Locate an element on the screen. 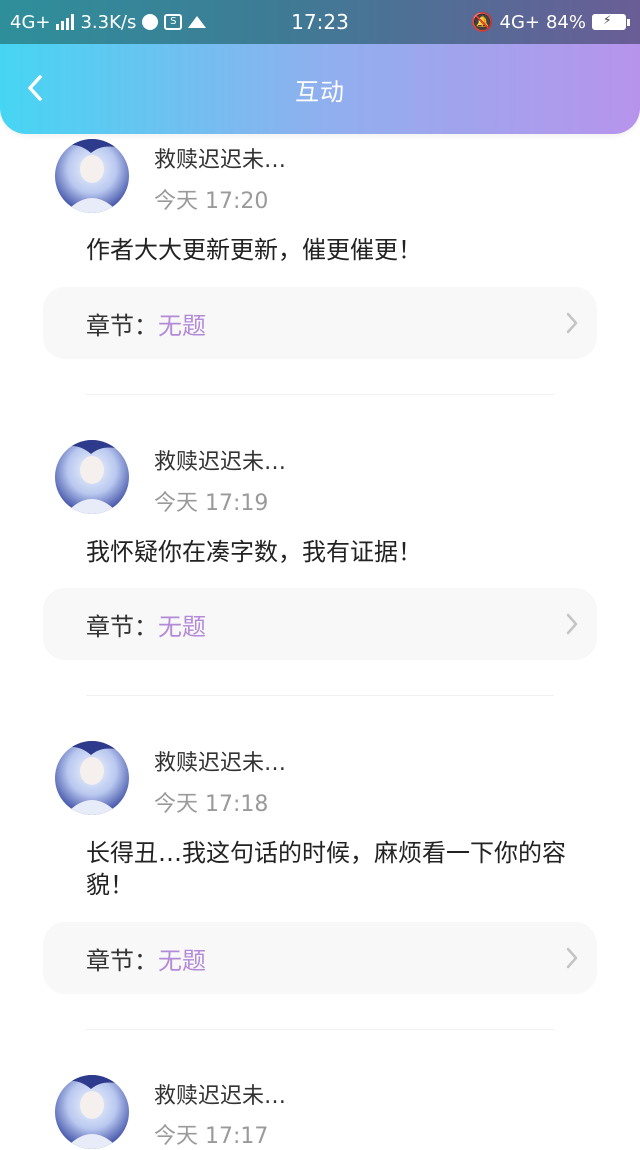  comment-time: 今天 17:19 is located at coordinates (211, 503).